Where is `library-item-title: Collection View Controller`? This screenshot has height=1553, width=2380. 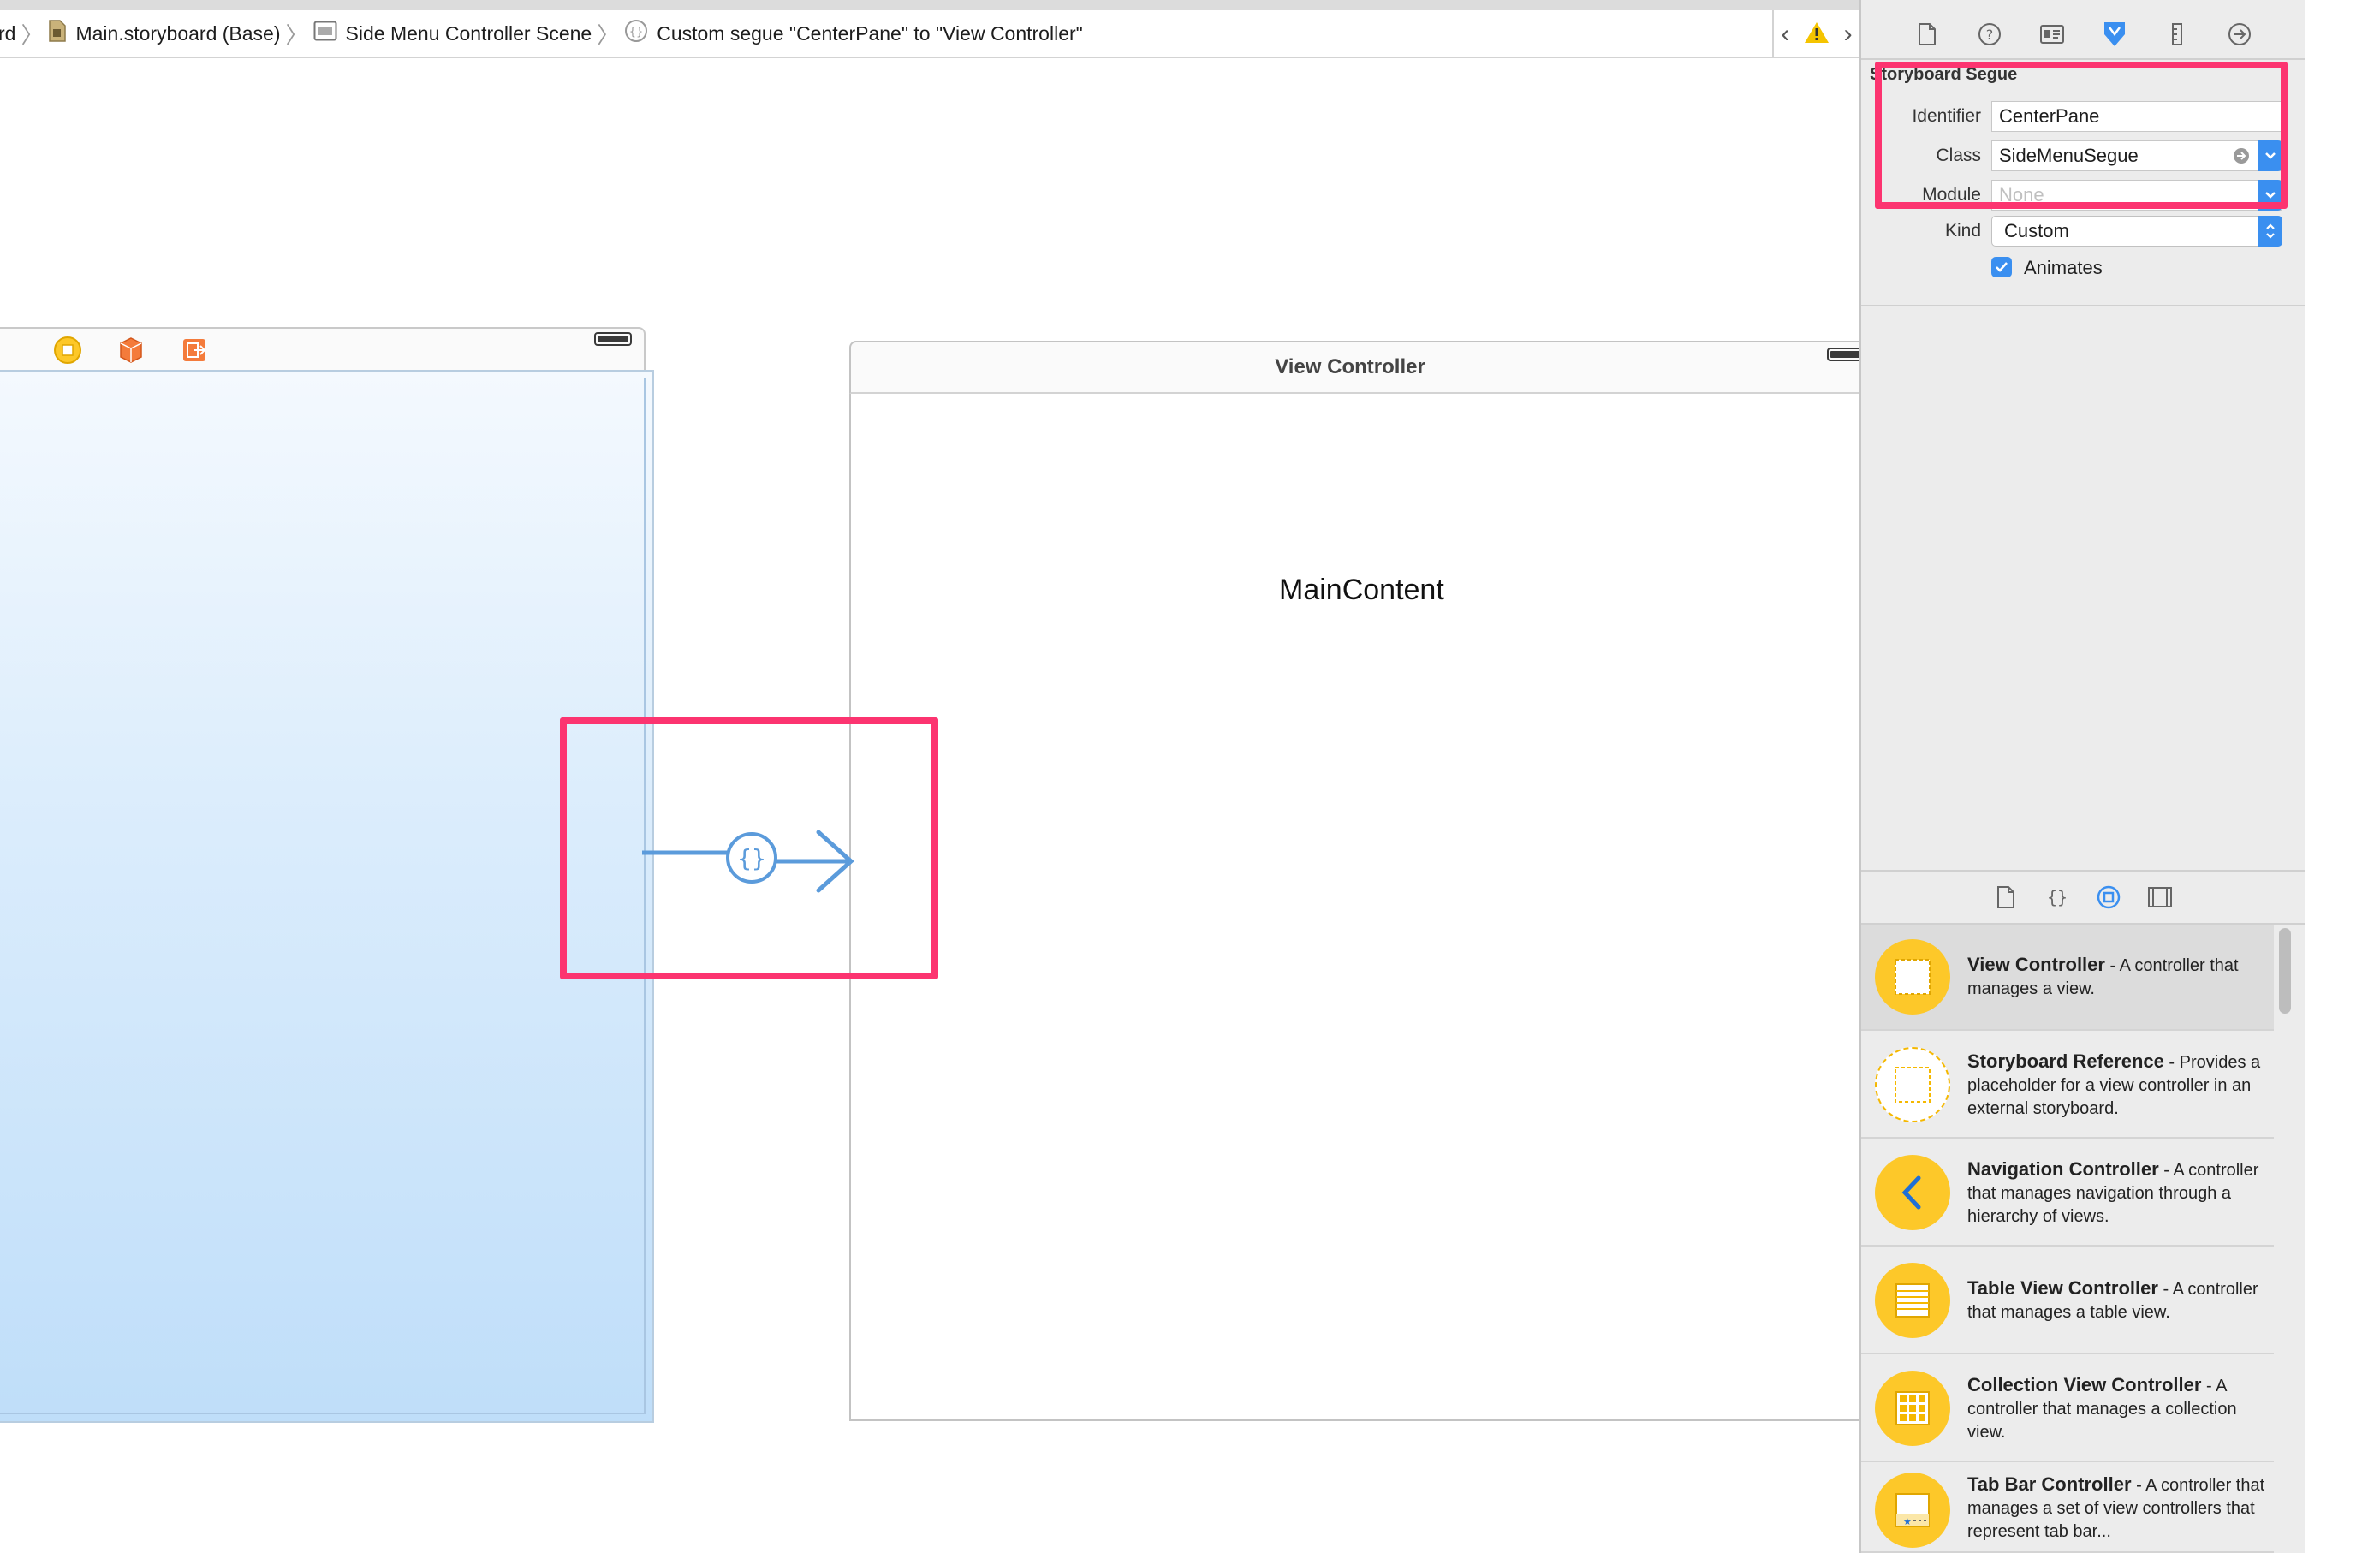 library-item-title: Collection View Controller is located at coordinates (2084, 1384).